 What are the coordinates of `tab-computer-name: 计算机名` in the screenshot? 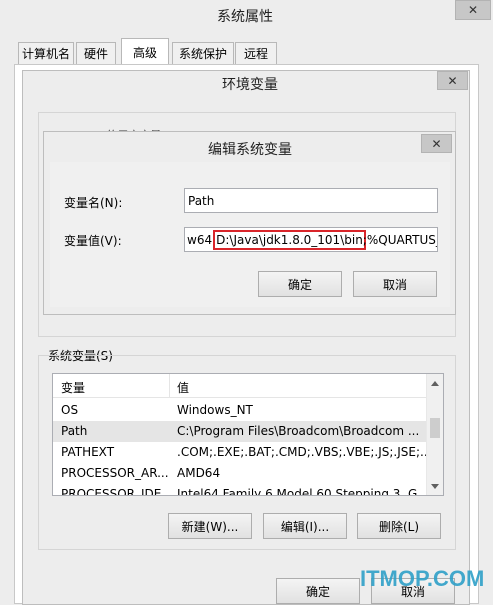 It's located at (46, 53).